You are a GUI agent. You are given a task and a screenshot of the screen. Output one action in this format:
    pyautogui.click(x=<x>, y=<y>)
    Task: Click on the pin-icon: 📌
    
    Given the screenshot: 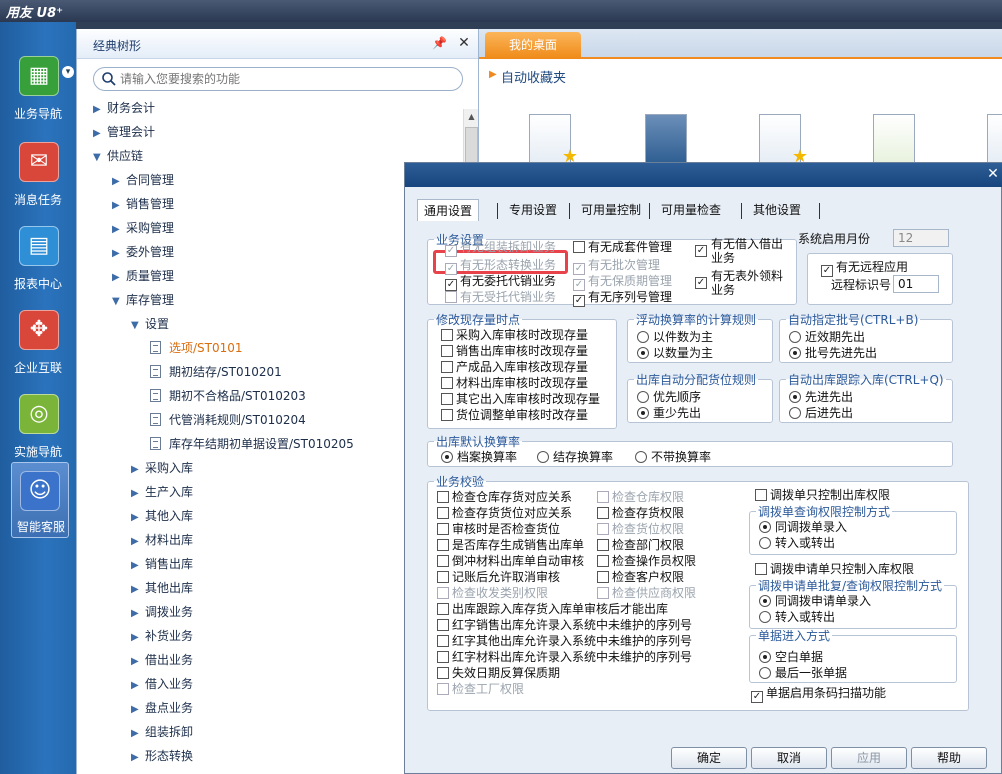 What is the action you would take?
    pyautogui.click(x=439, y=44)
    